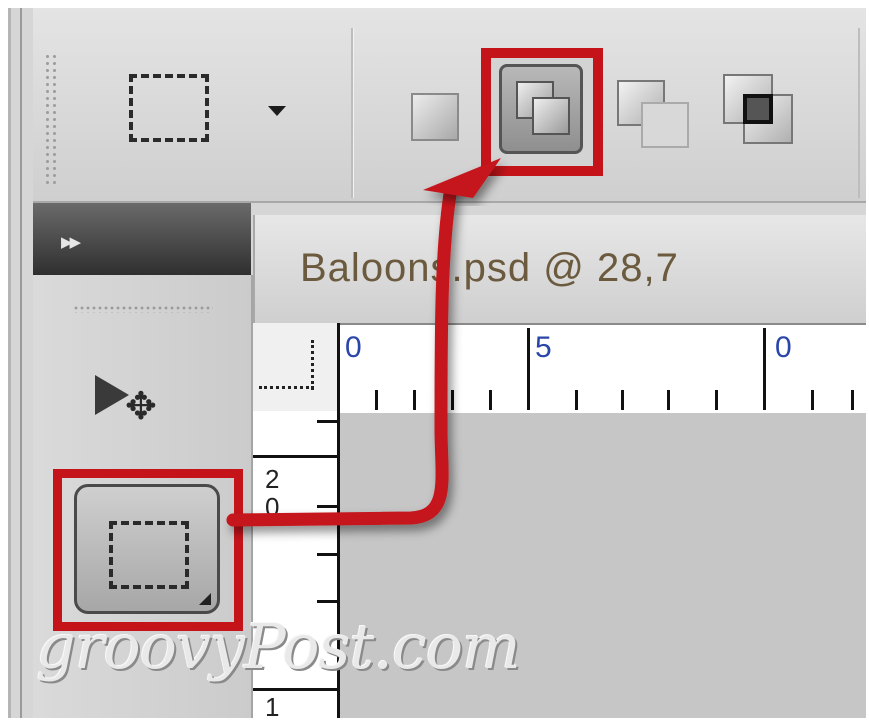  What do you see at coordinates (21, 363) in the screenshot?
I see `window-edge` at bounding box center [21, 363].